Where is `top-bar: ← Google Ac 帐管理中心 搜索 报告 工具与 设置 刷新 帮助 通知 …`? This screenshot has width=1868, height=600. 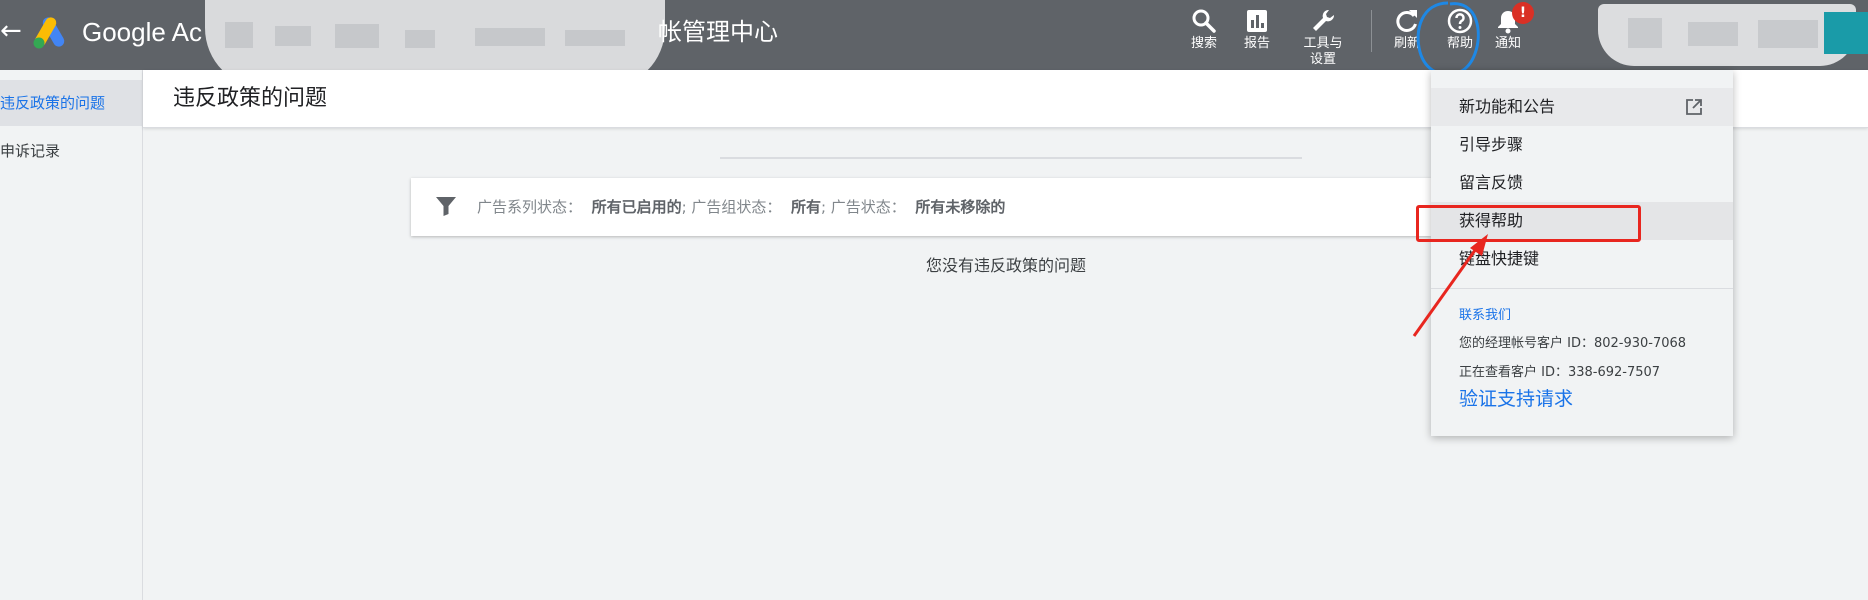 top-bar: ← Google Ac 帐管理中心 搜索 报告 工具与 设置 刷新 帮助 通知 … is located at coordinates (934, 44).